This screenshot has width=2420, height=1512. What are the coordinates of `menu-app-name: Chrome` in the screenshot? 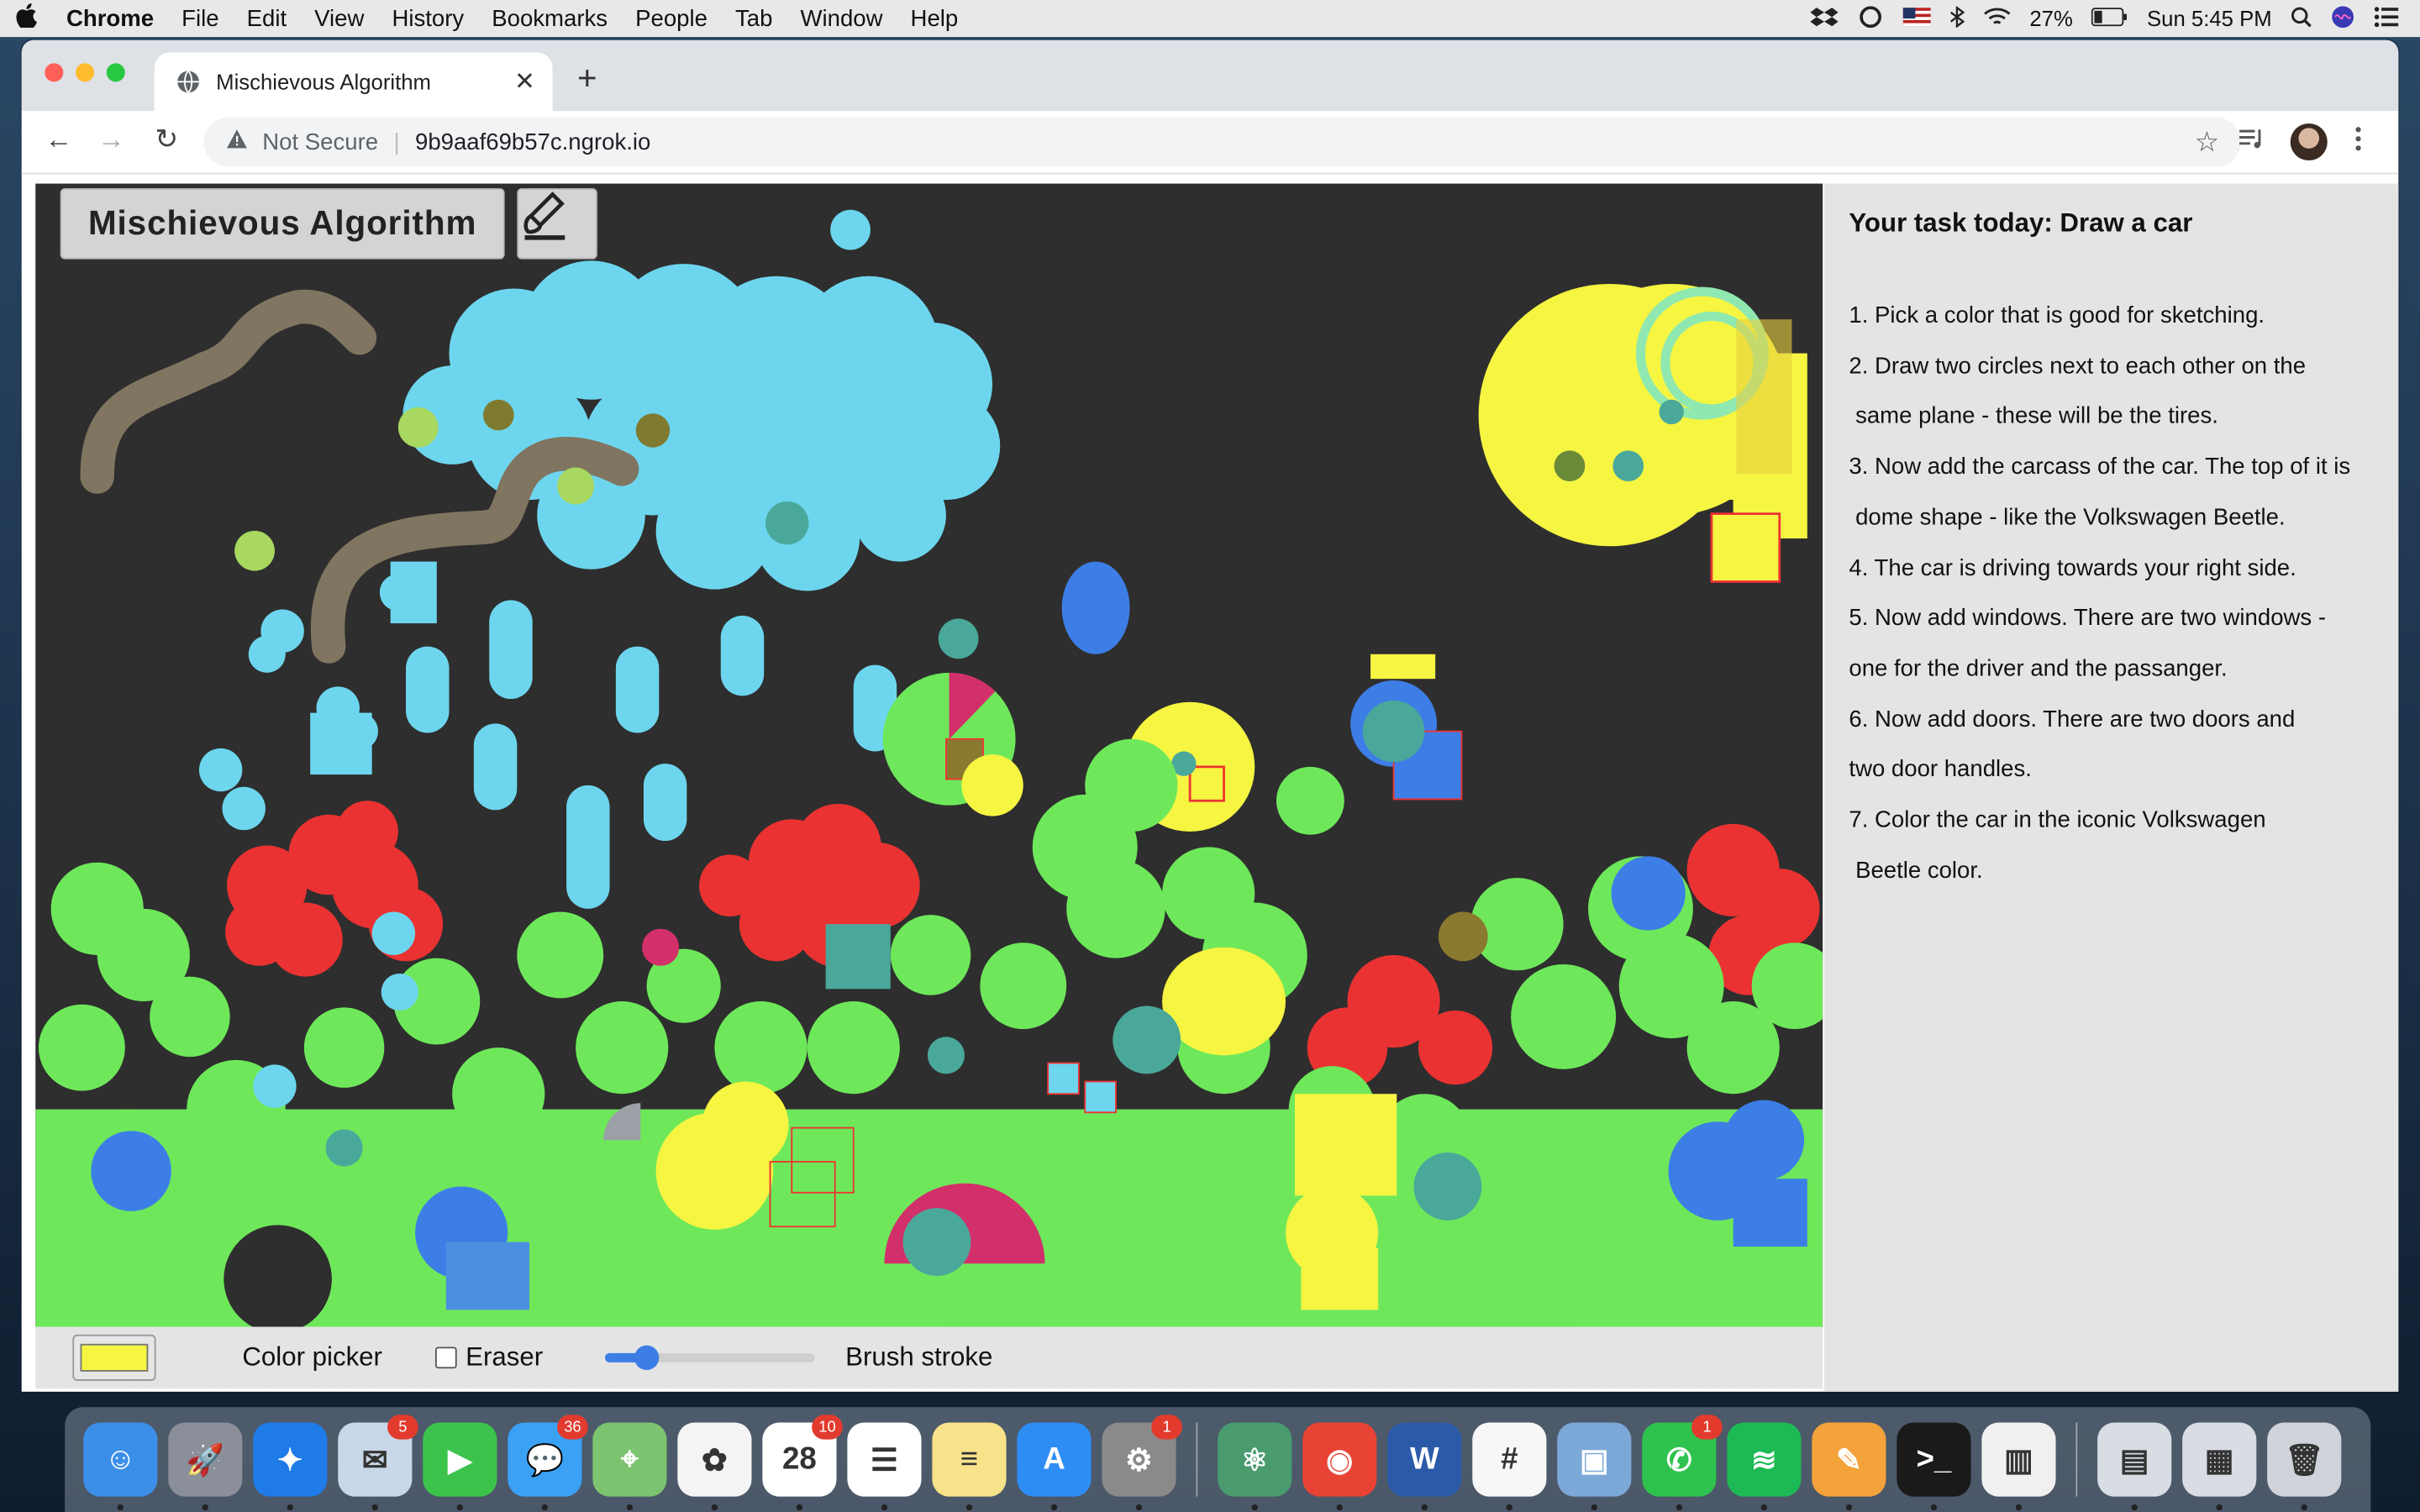 It's located at (109, 18).